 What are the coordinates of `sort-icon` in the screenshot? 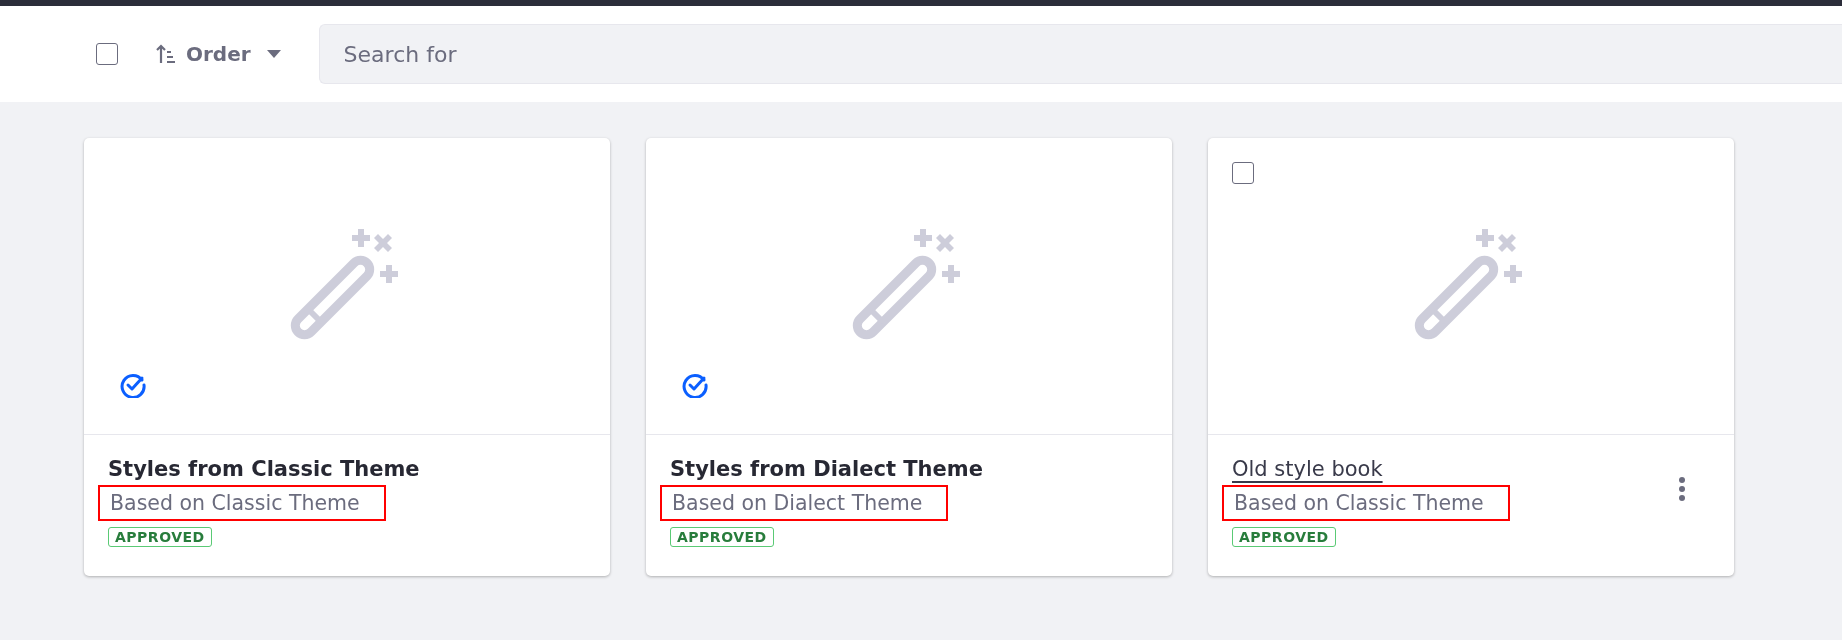 It's located at (166, 54).